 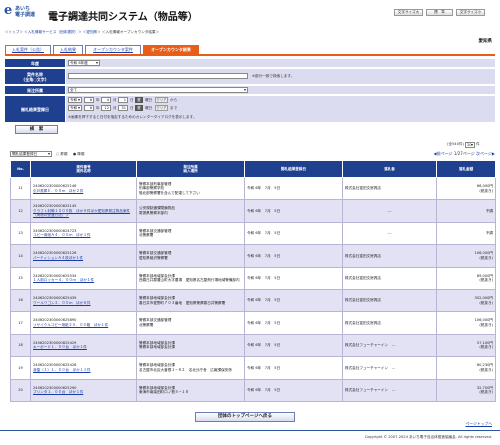 What do you see at coordinates (190, 169) in the screenshot?
I see `col-org: 発注所属 納入場所` at bounding box center [190, 169].